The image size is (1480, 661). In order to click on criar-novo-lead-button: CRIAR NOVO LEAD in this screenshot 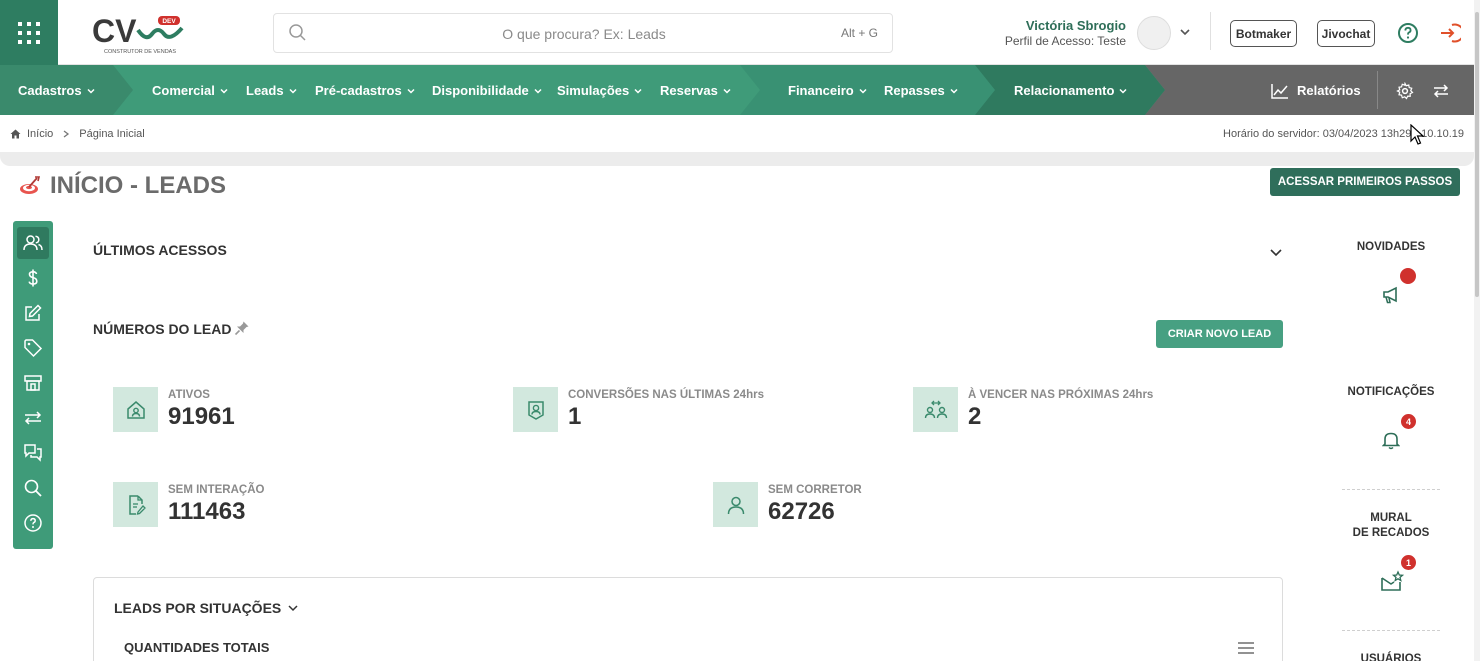, I will do `click(1219, 334)`.